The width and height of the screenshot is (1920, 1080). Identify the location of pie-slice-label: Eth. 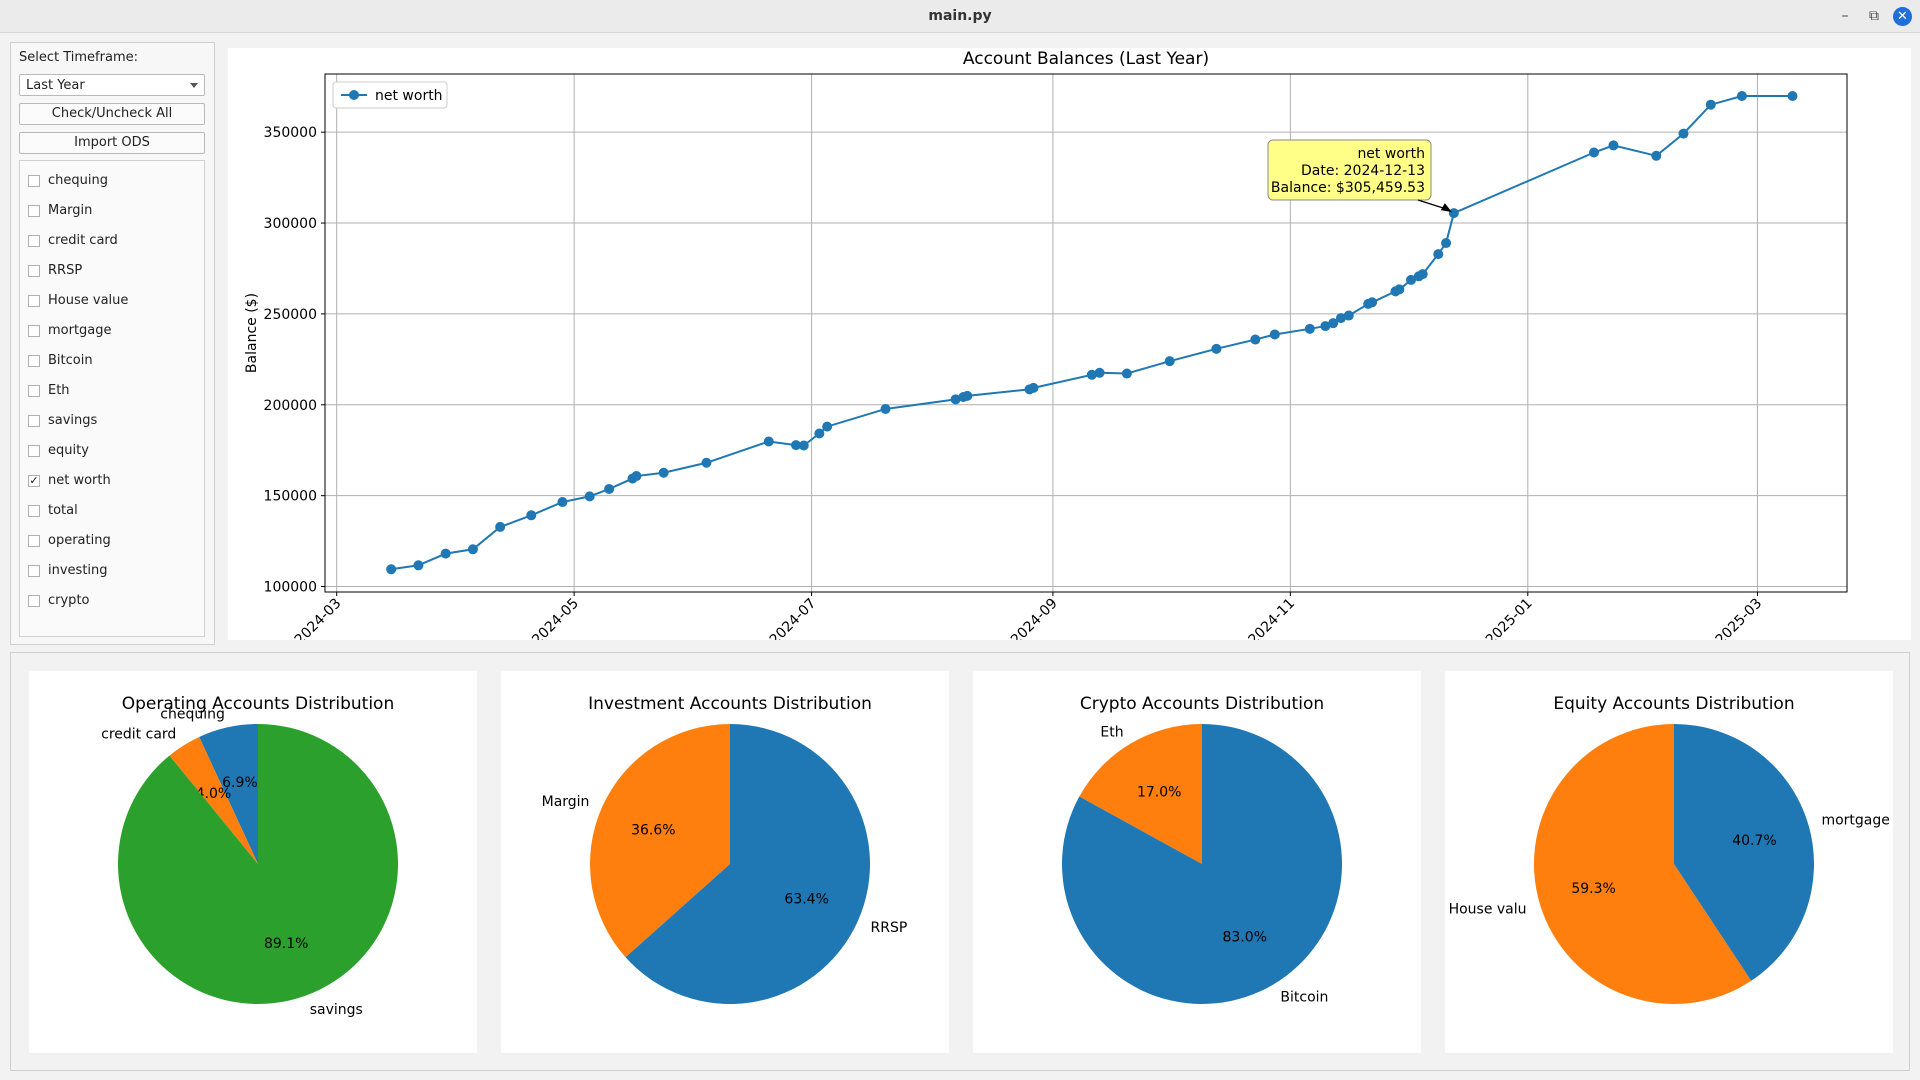
(1111, 732).